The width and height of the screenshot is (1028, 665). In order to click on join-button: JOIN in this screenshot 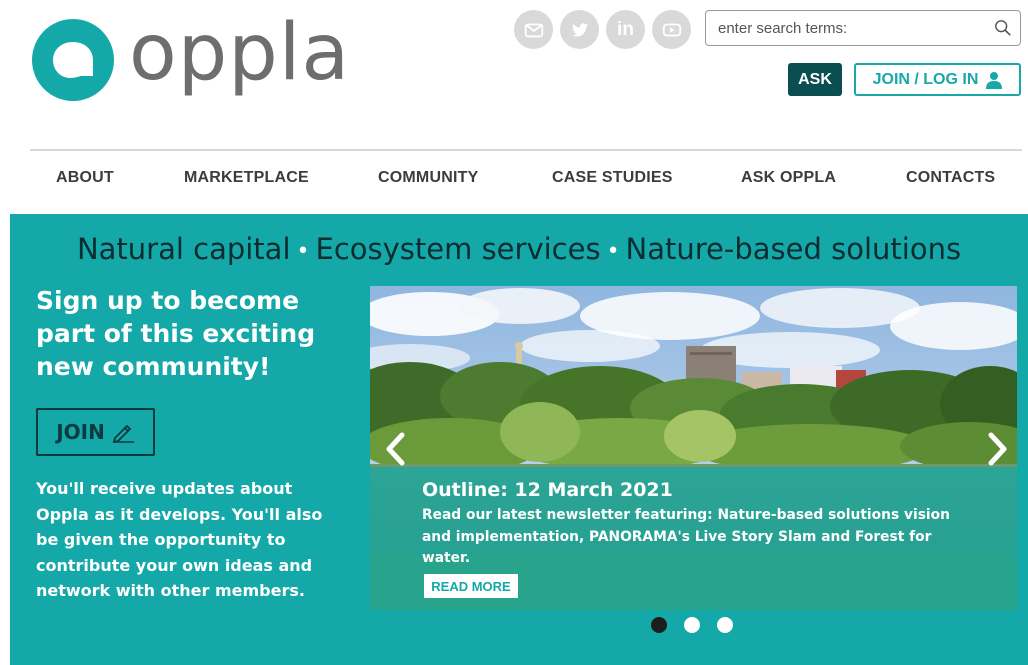, I will do `click(95, 432)`.